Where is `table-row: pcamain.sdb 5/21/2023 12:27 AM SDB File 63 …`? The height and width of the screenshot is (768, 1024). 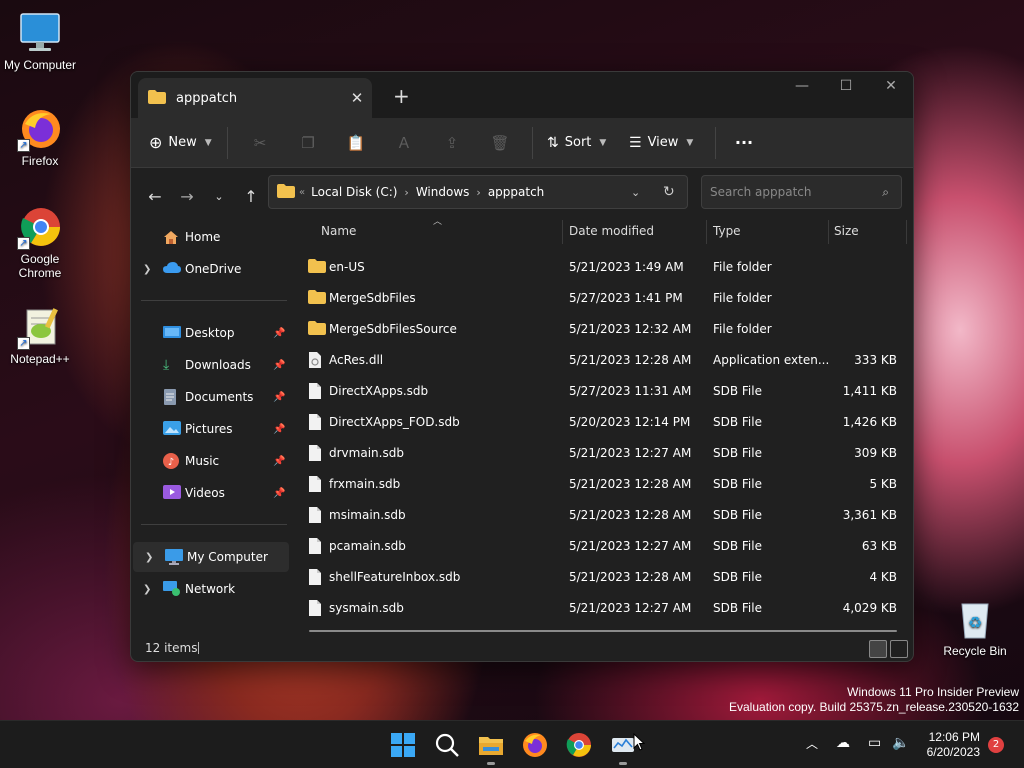 table-row: pcamain.sdb 5/21/2023 12:27 AM SDB File 63 … is located at coordinates (607, 546).